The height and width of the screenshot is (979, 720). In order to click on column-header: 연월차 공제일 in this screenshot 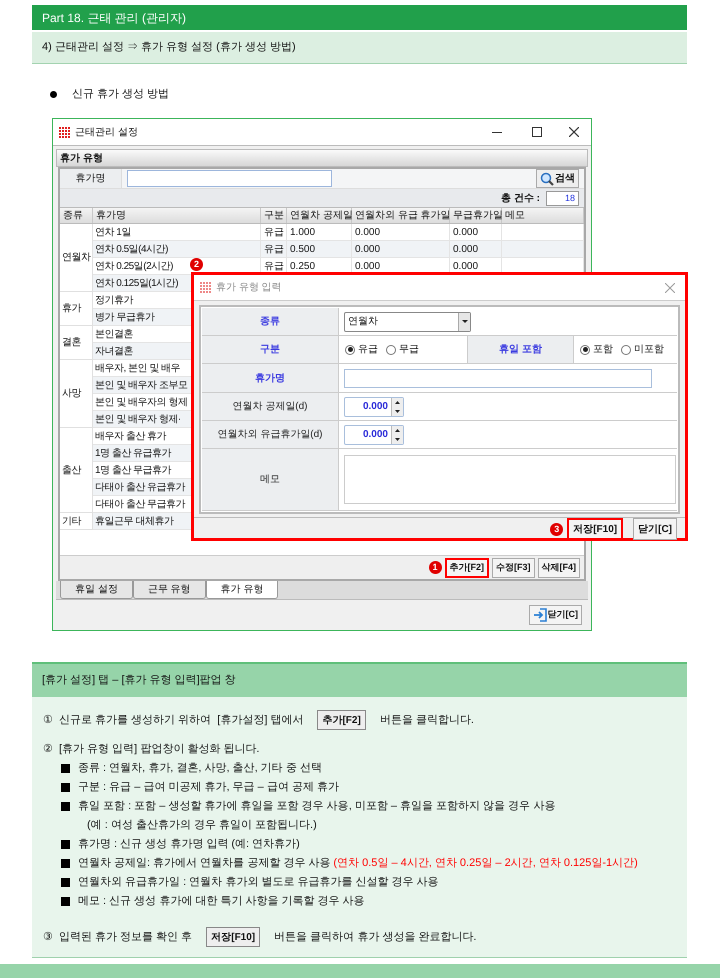, I will do `click(319, 215)`.